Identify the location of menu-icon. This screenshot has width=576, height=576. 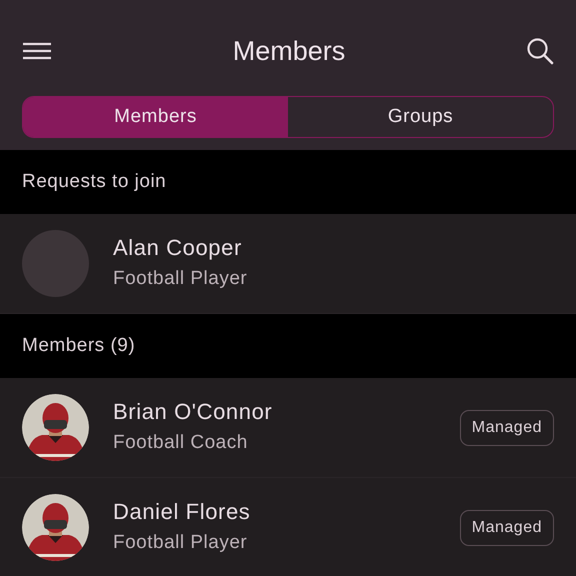
(37, 51).